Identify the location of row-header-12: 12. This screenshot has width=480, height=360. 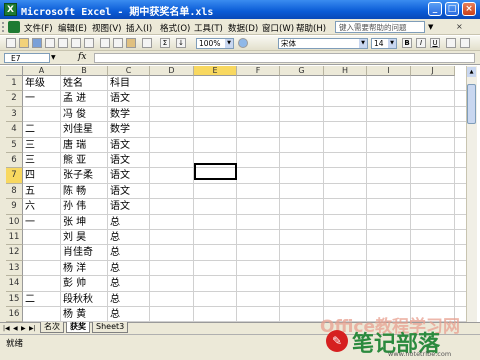
(14, 253).